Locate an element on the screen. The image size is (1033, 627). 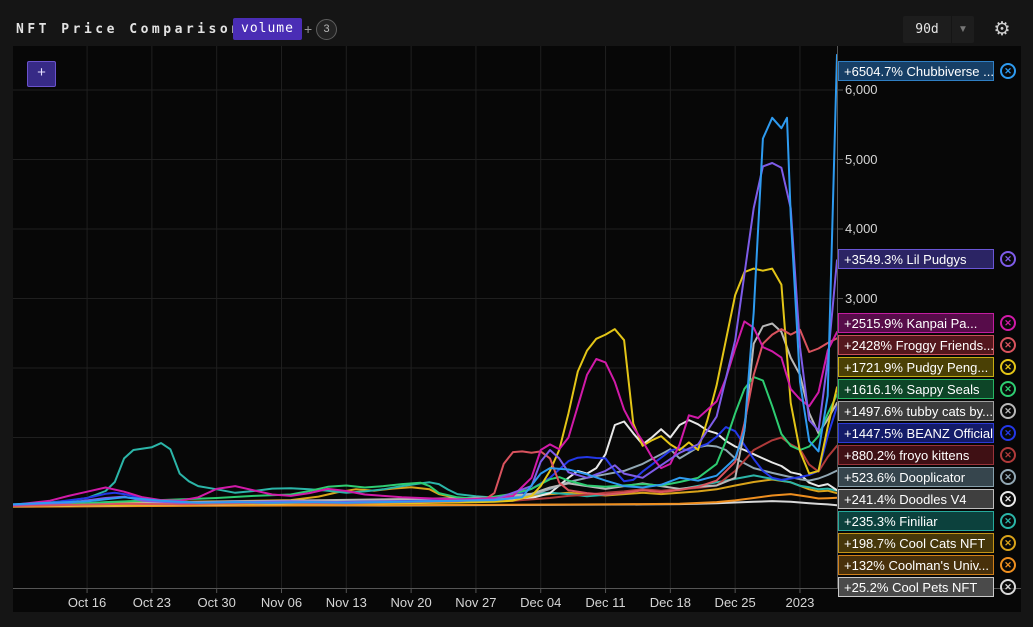
x-axis-tick-label: Nov 13 is located at coordinates (346, 602).